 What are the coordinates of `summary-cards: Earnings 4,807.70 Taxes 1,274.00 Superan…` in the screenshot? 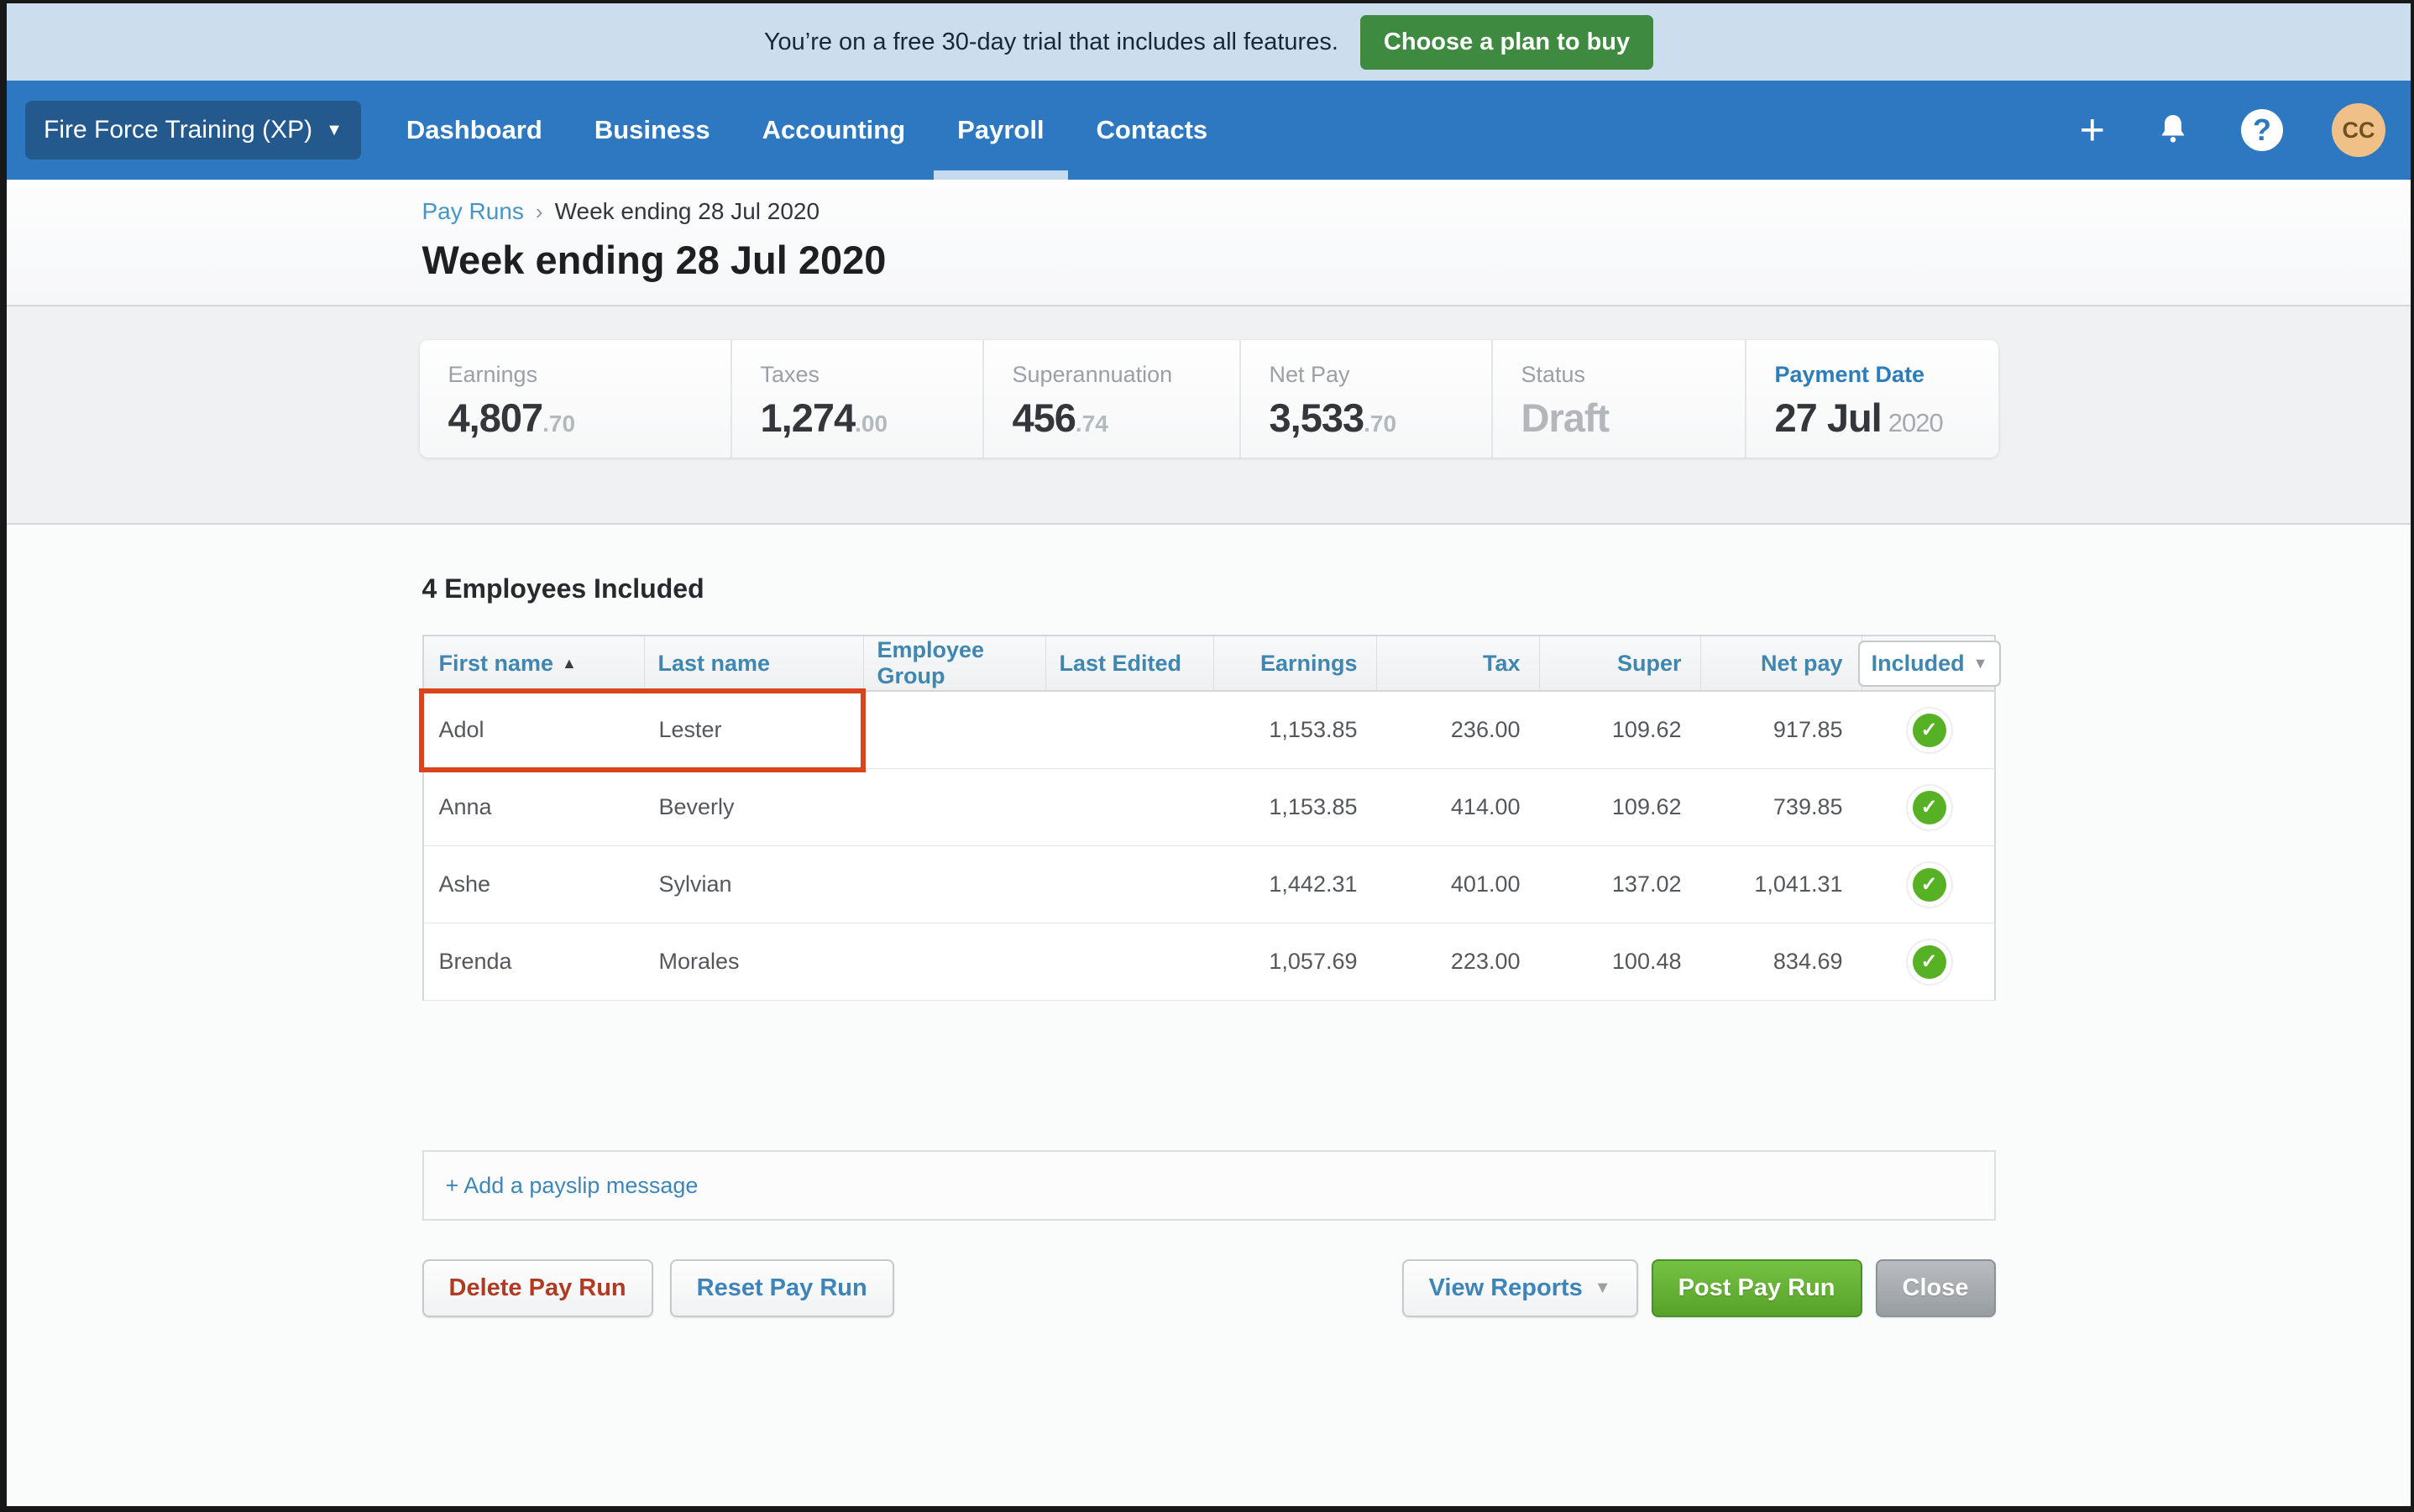 It's located at (1208, 399).